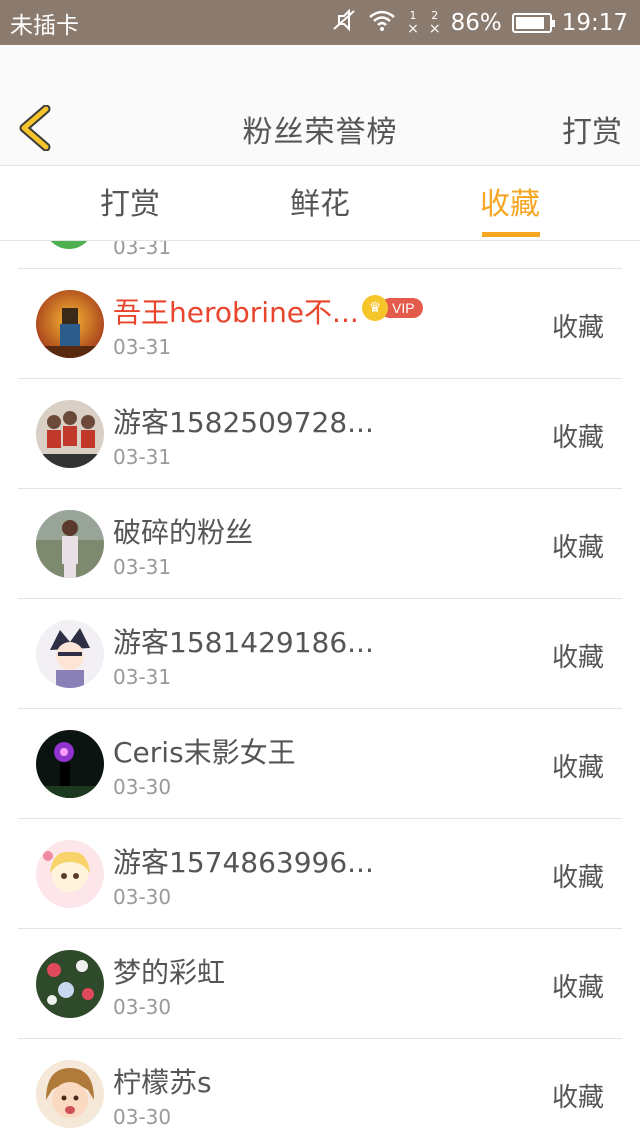 This screenshot has height=1138, width=640. Describe the element at coordinates (320, 255) in the screenshot. I see `list-item: 03-31` at that location.